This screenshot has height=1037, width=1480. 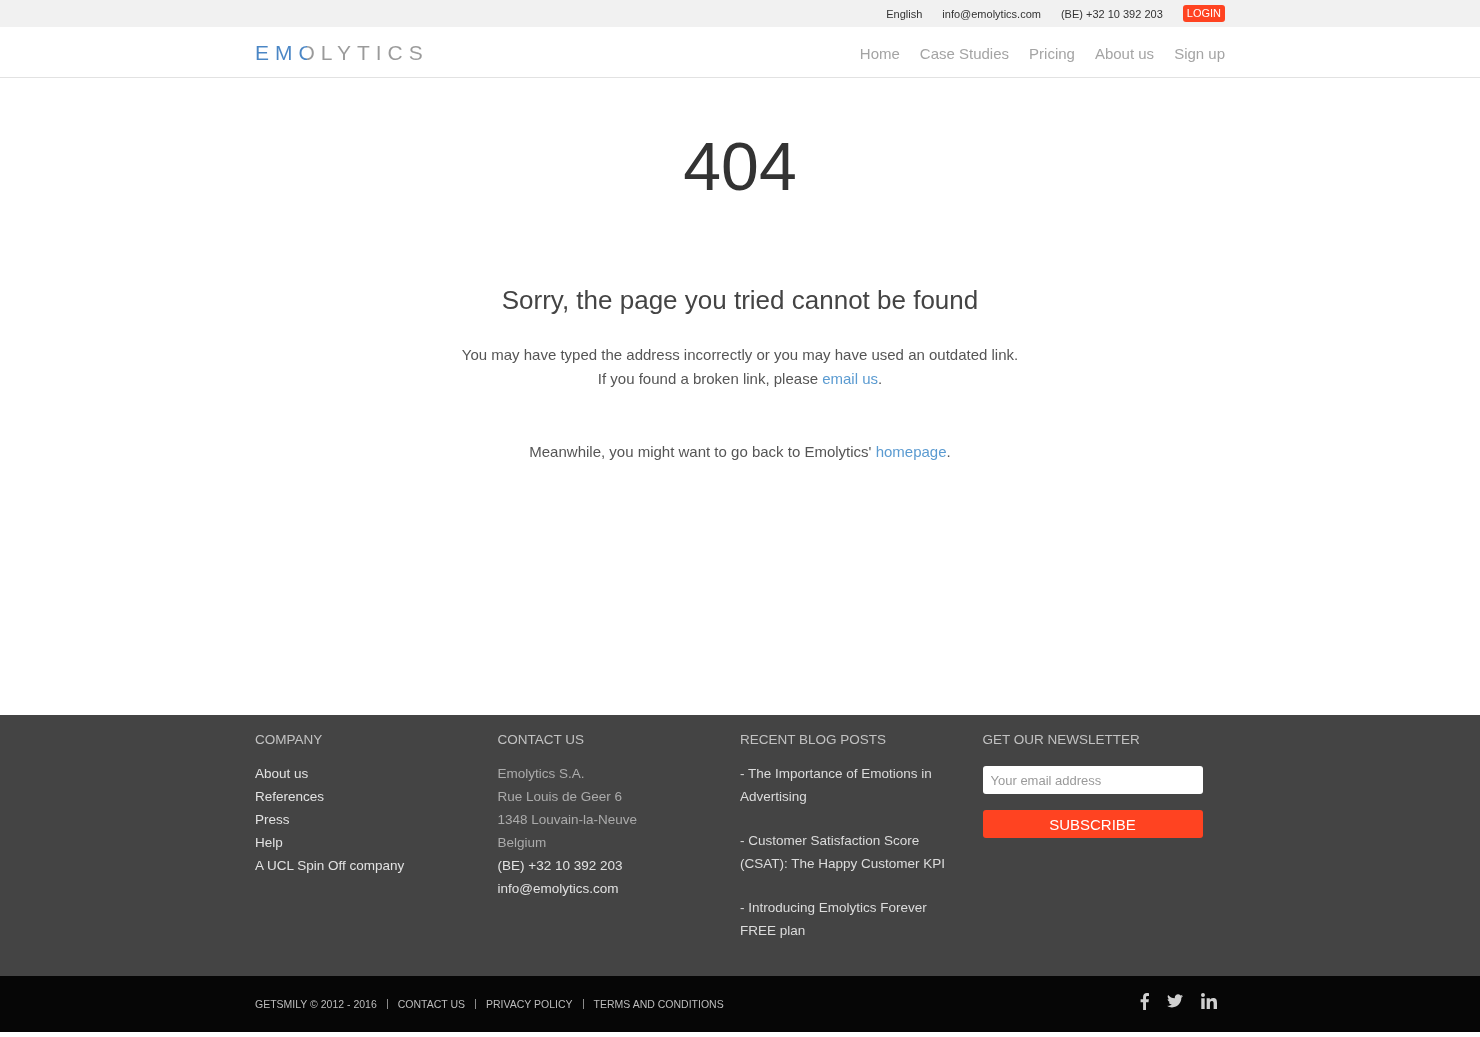 What do you see at coordinates (847, 852) in the screenshot?
I see `blog-post-link: - Customer Satisfaction Score (CSAT): The Happy Customer KPI` at bounding box center [847, 852].